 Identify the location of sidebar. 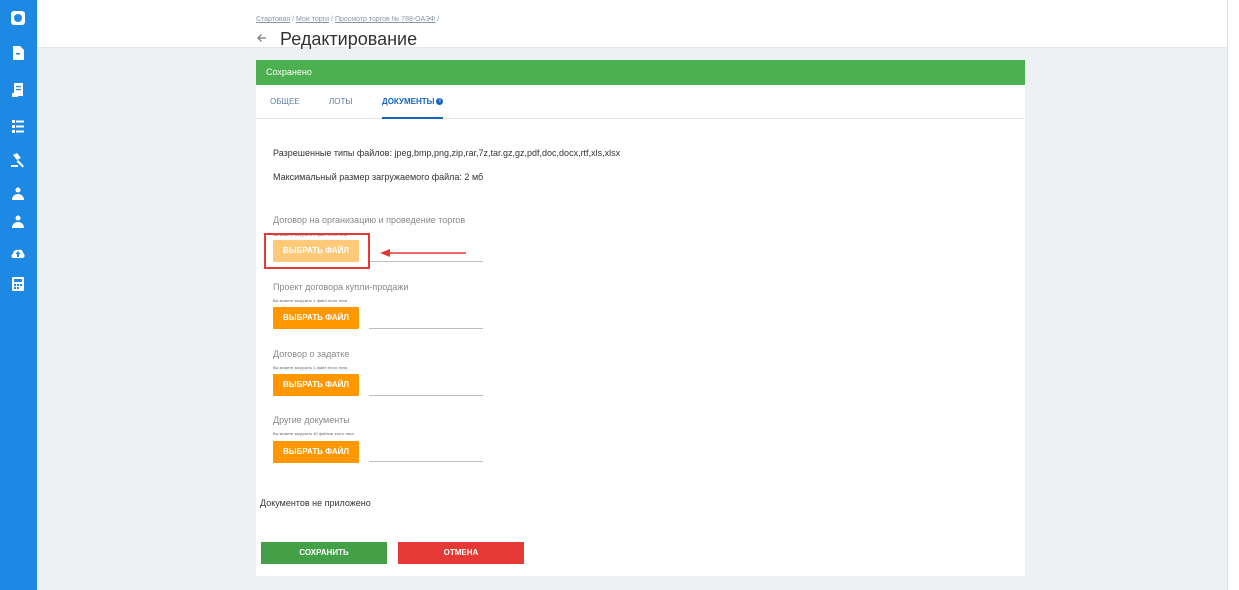
(18, 295).